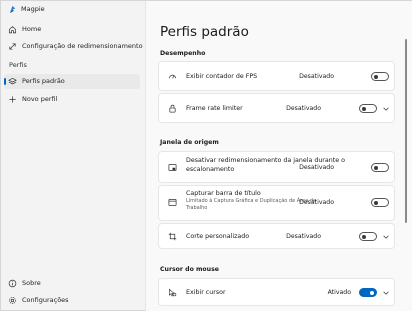 The width and height of the screenshot is (412, 311). I want to click on sidebar-item-label: Configurações, so click(45, 300).